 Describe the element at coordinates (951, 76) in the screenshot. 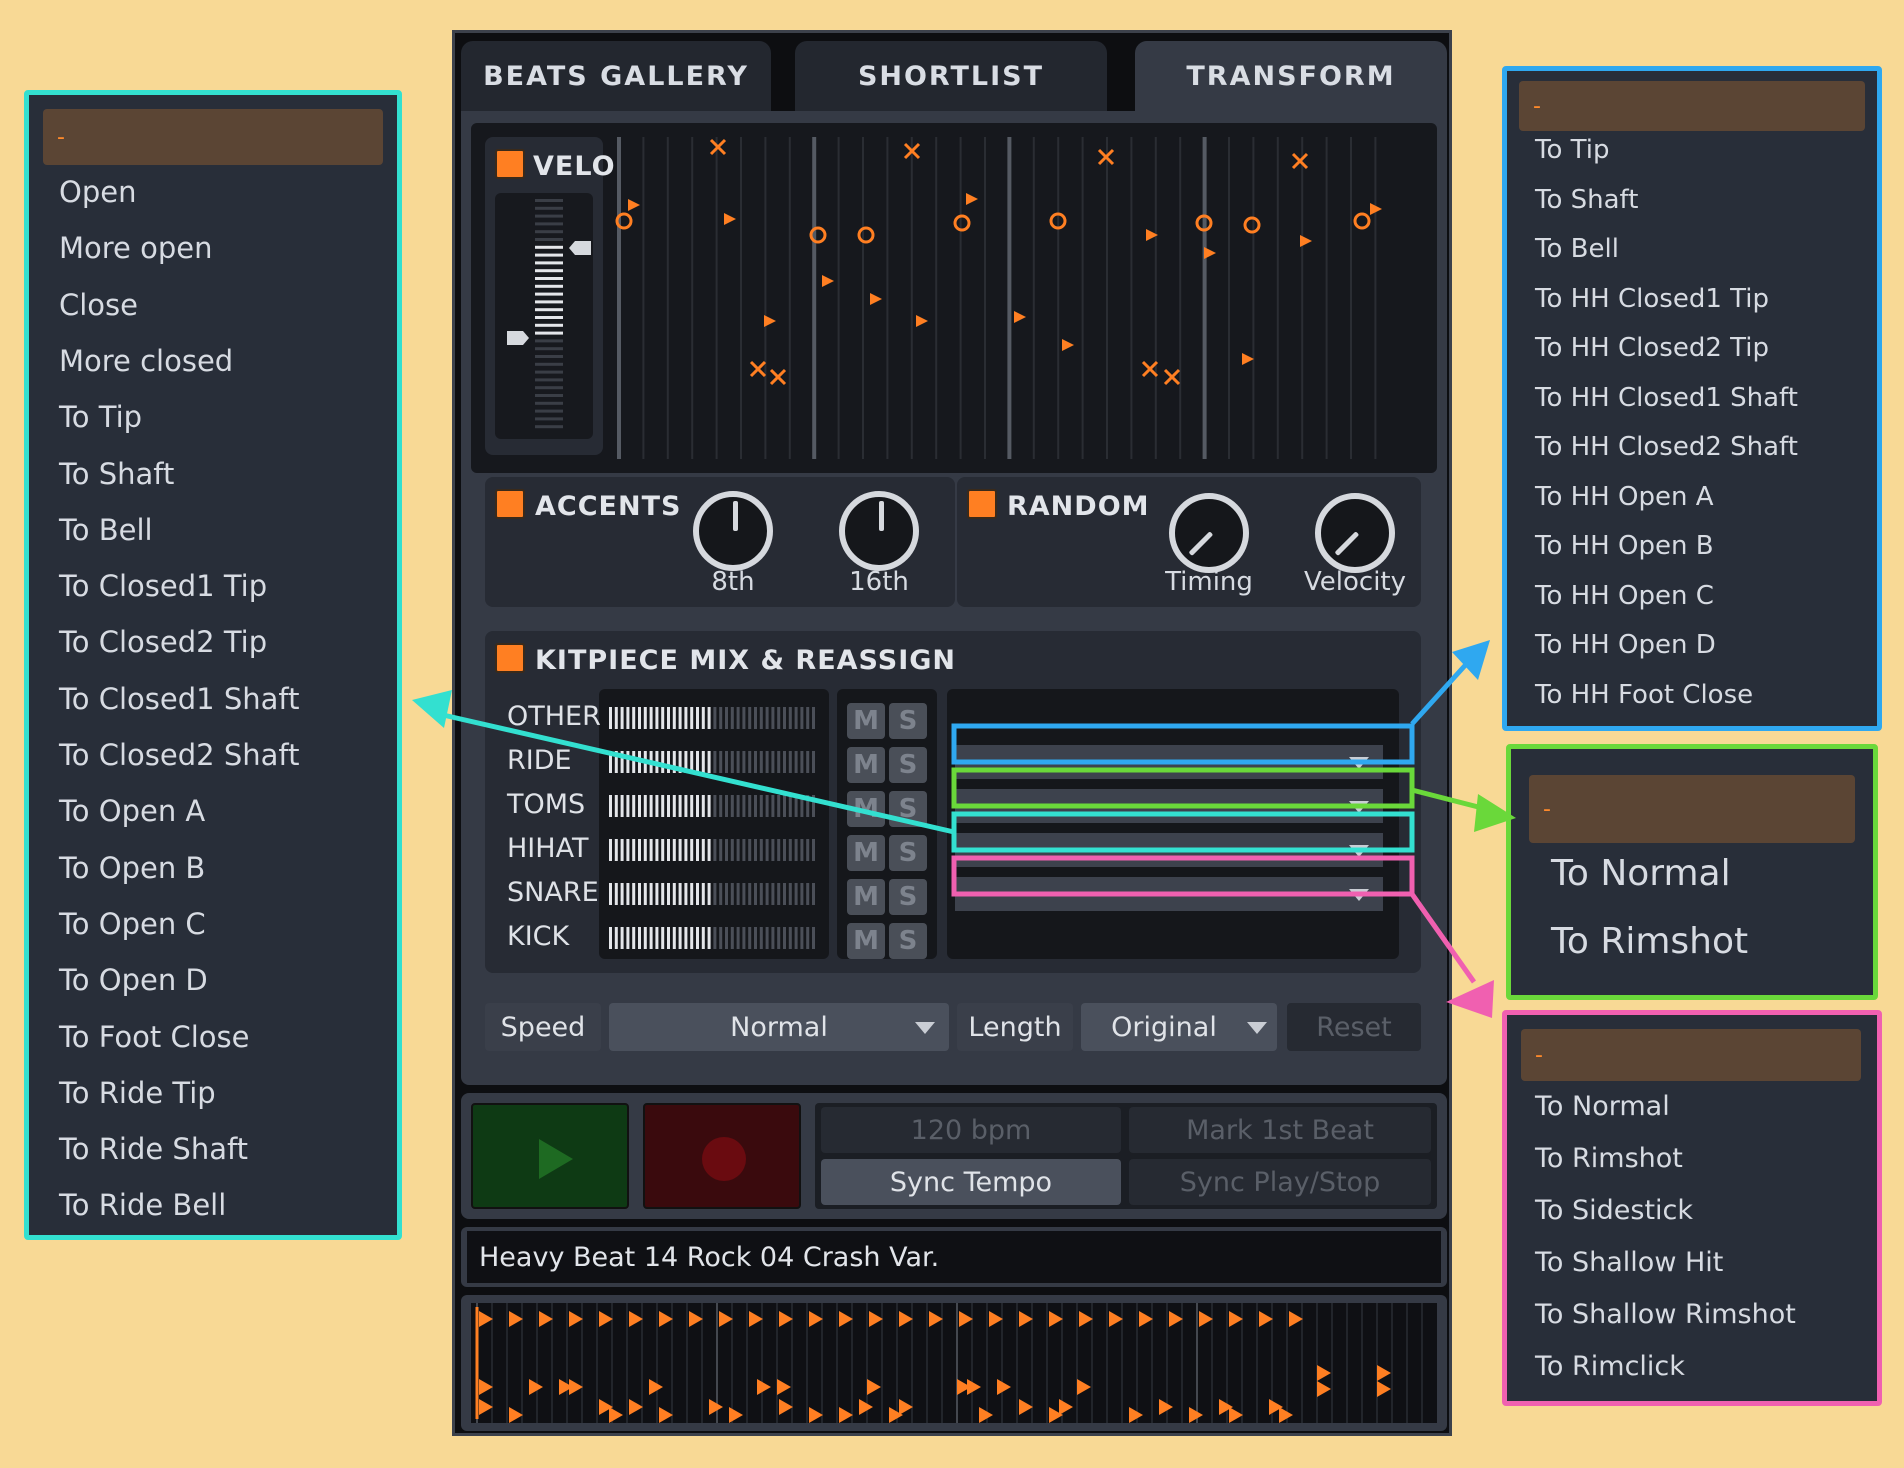

I see `tab-shortlist: SHORTLIST` at that location.